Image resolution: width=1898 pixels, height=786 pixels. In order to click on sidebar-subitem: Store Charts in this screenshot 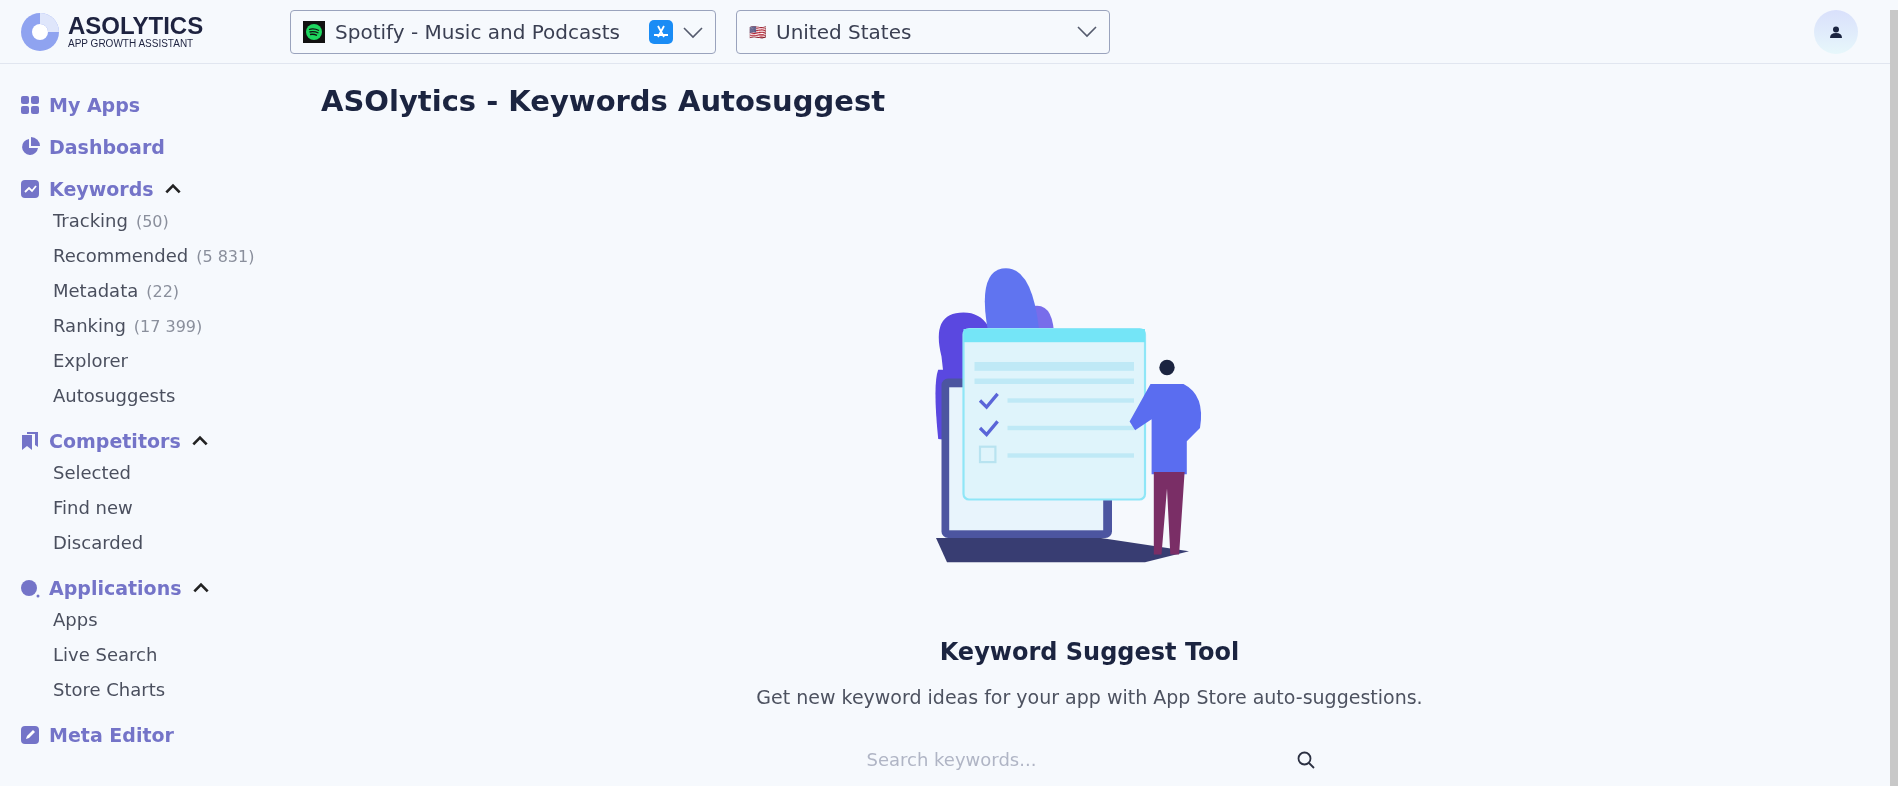, I will do `click(160, 696)`.